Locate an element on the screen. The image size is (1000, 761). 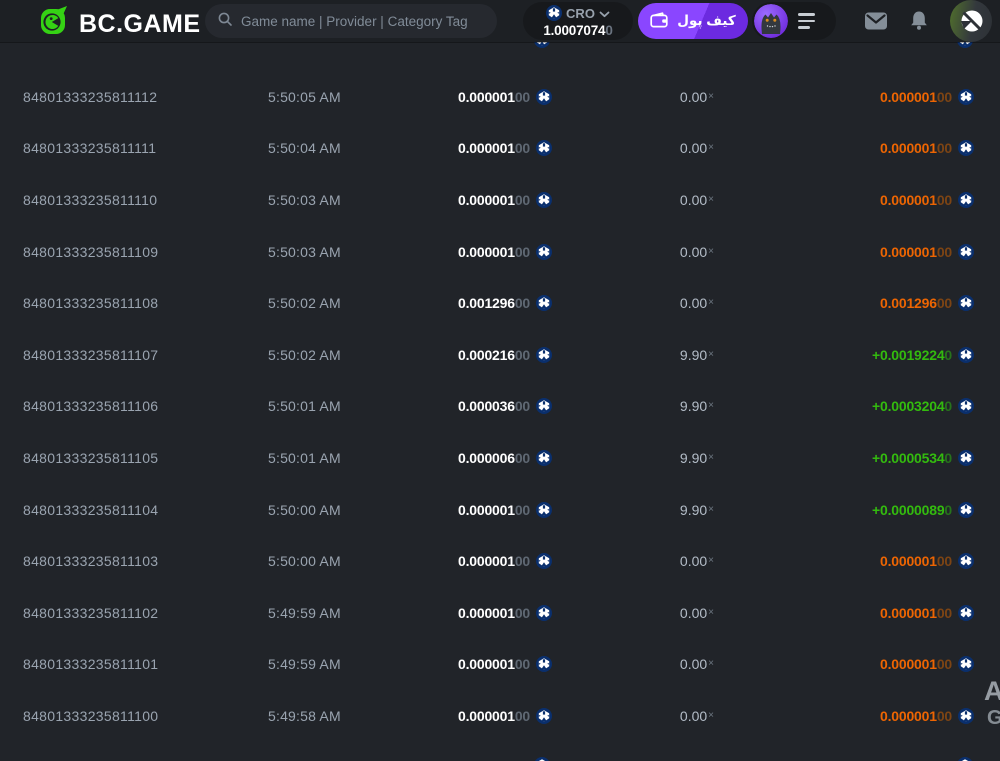
bell-icon is located at coordinates (919, 20).